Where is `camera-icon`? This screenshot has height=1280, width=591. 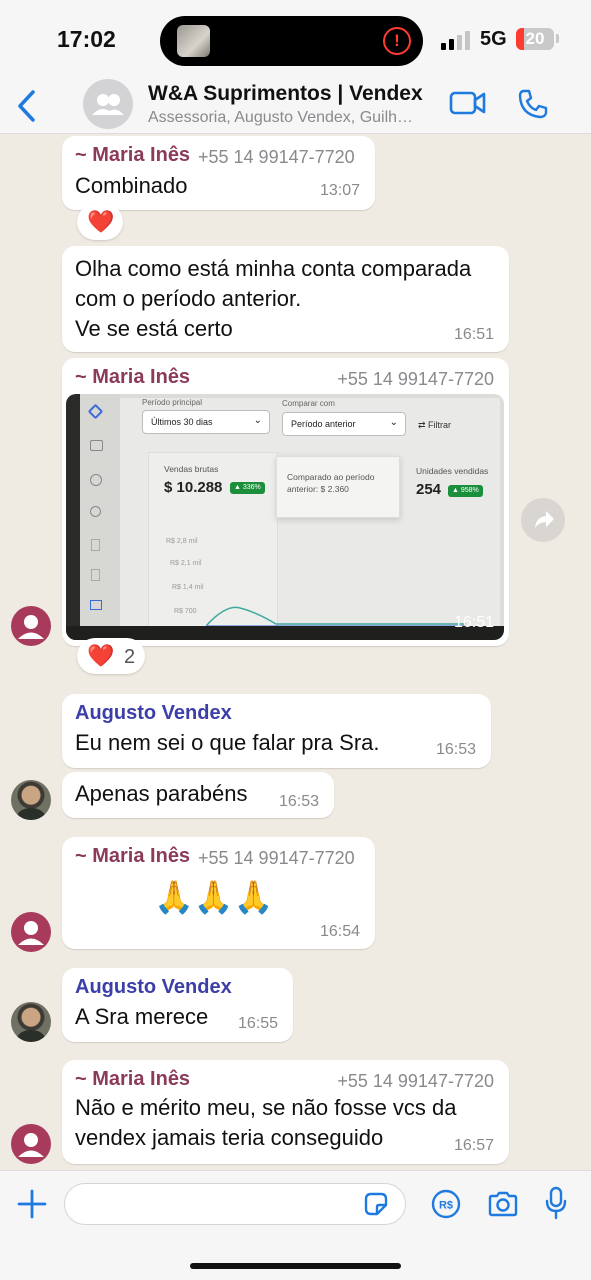 camera-icon is located at coordinates (503, 1204).